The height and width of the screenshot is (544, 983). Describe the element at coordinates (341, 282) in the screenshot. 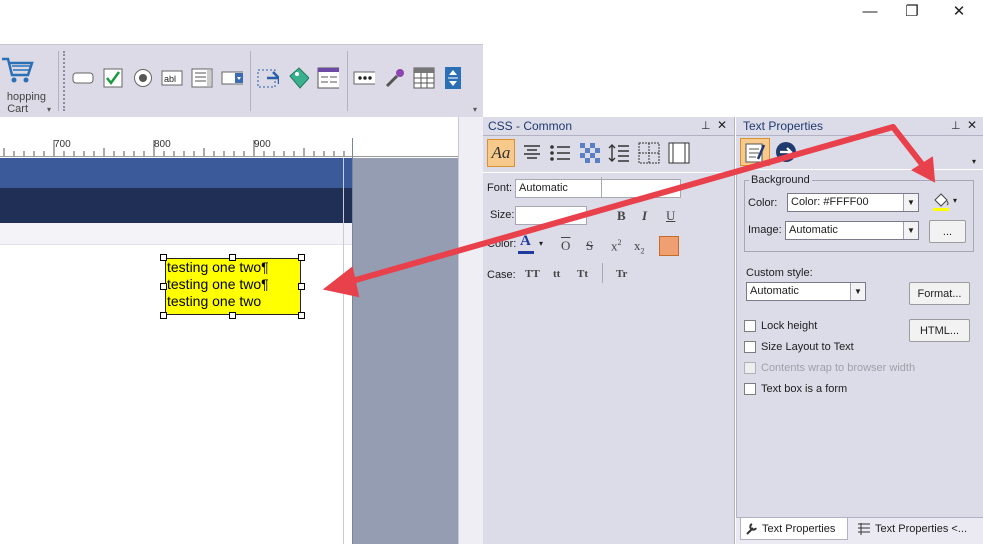

I see `annotation-arrow-head` at that location.